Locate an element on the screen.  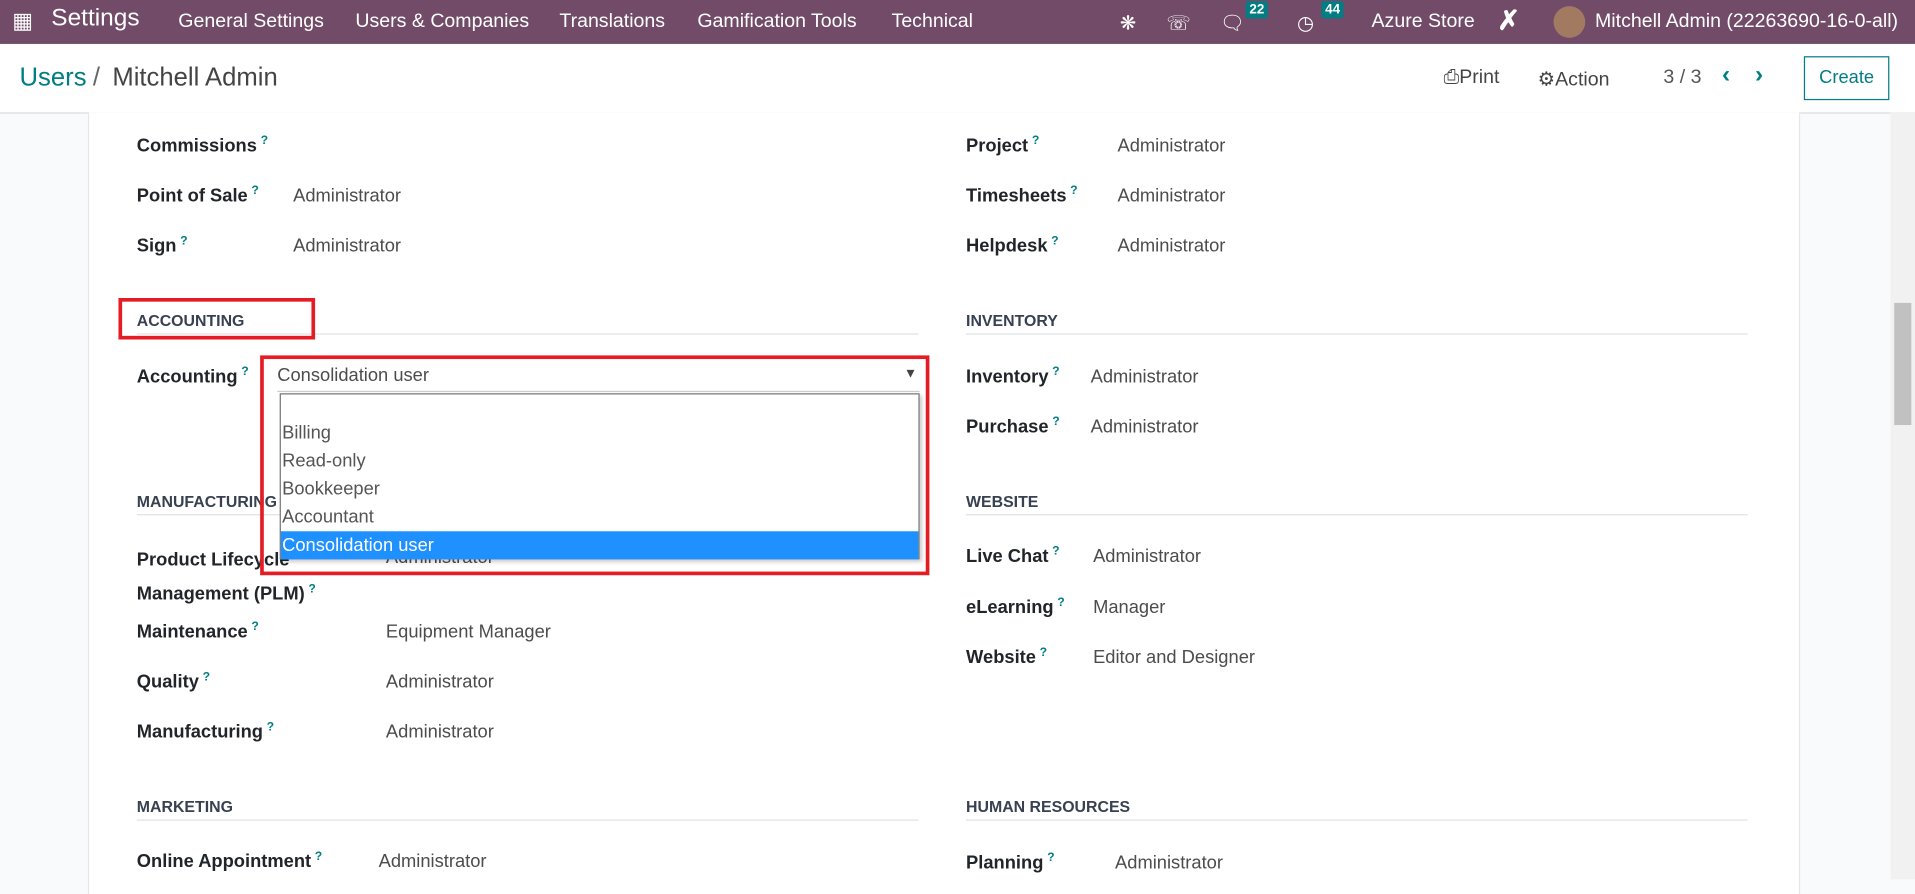
breadcrumb-current: Mitchell Admin is located at coordinates (195, 77).